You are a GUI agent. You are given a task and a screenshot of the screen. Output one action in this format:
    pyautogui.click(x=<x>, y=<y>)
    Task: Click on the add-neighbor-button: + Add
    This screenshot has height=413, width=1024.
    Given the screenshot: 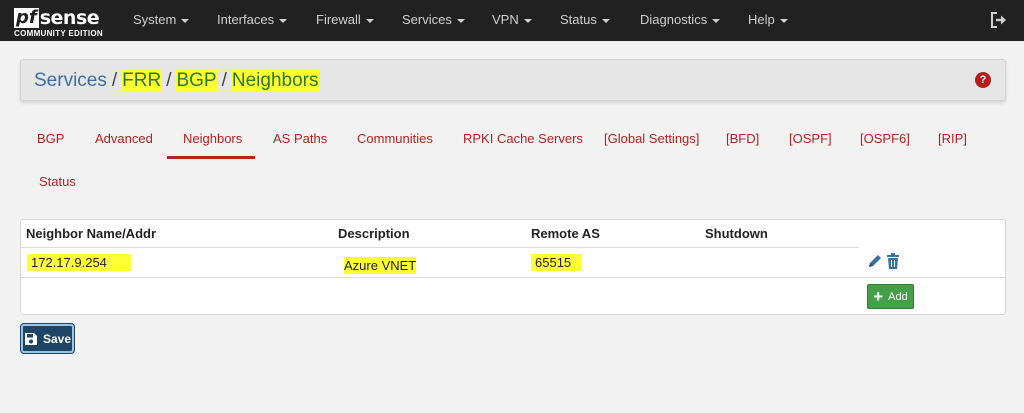 What is the action you would take?
    pyautogui.click(x=890, y=296)
    